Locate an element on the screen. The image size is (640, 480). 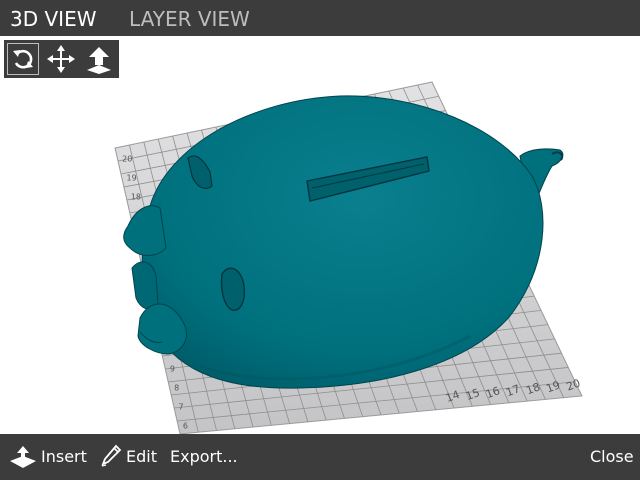
edit-button: Edit is located at coordinates (128, 457).